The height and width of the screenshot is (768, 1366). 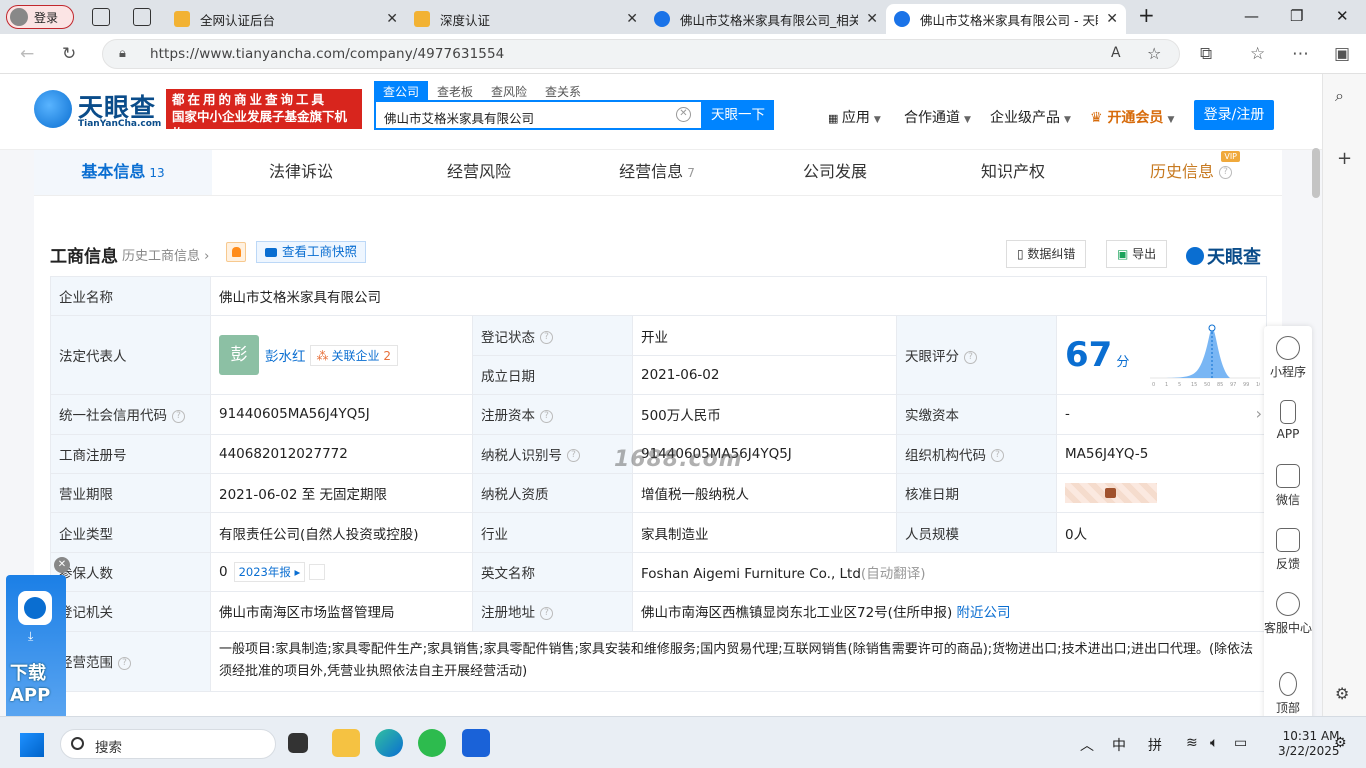 What do you see at coordinates (526, 19) in the screenshot?
I see `browser-tab-deep-auth: 深度认证 ✕` at bounding box center [526, 19].